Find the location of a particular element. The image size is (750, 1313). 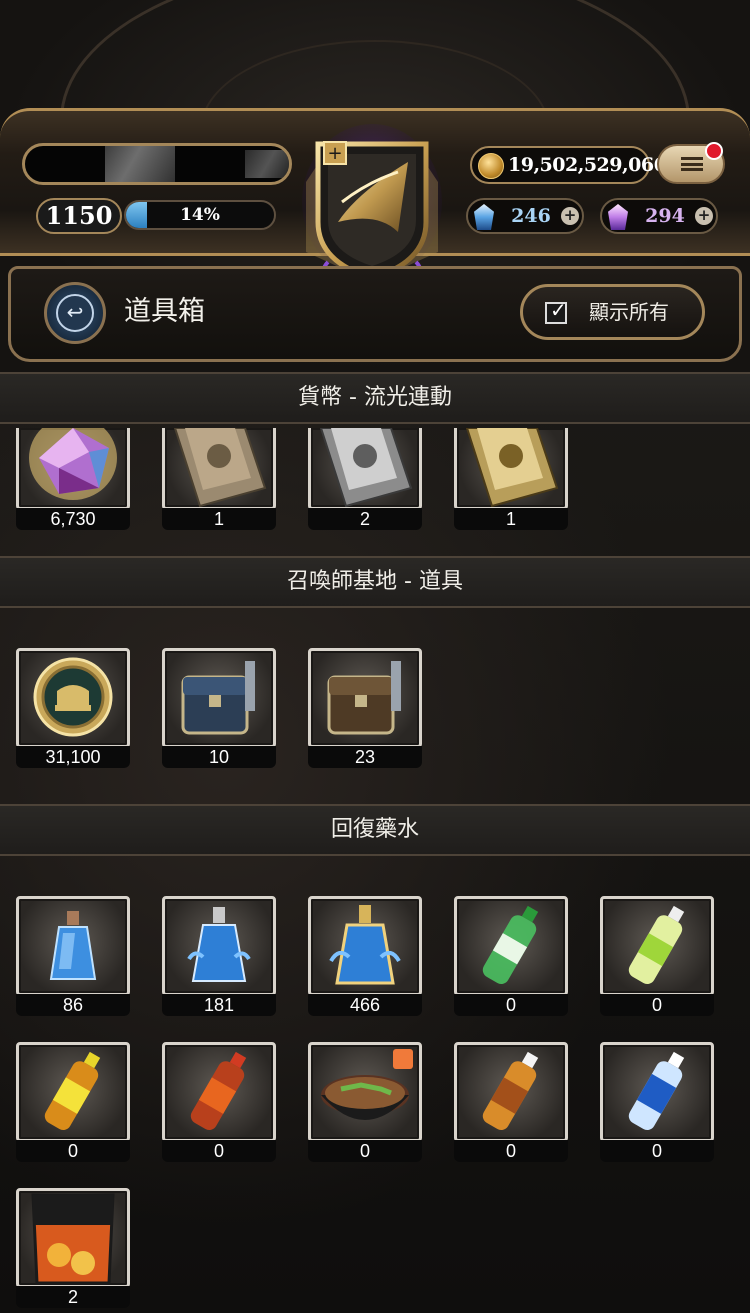

prism-gem-icon is located at coordinates (73, 464).